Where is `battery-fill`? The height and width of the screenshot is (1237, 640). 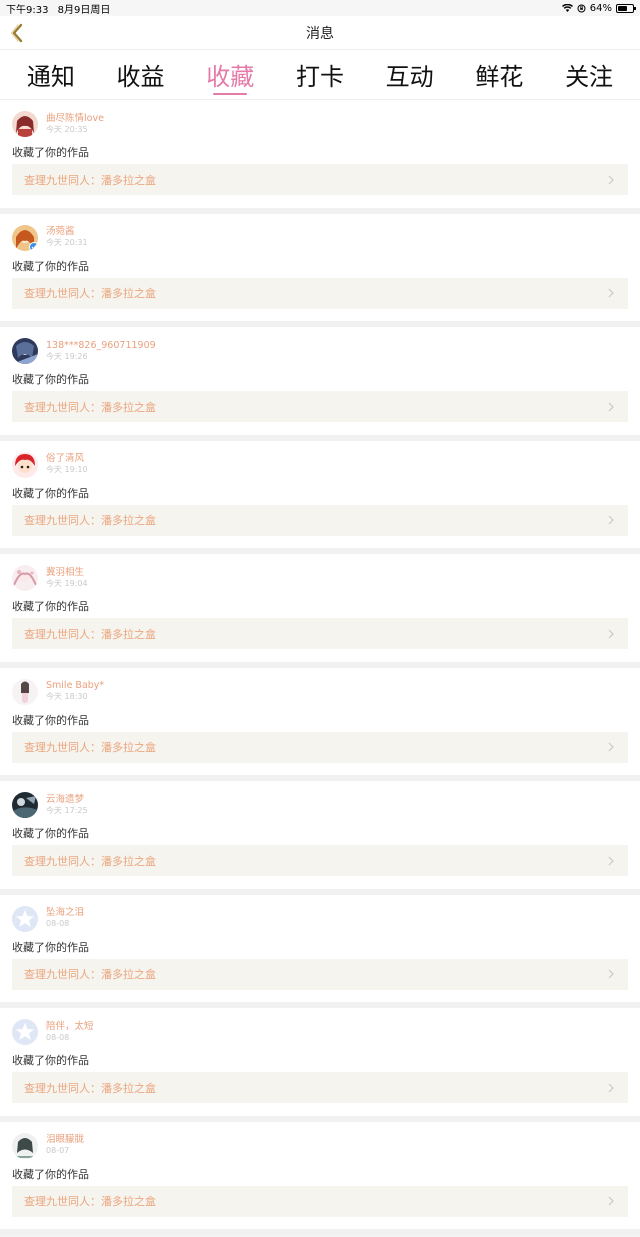 battery-fill is located at coordinates (622, 8).